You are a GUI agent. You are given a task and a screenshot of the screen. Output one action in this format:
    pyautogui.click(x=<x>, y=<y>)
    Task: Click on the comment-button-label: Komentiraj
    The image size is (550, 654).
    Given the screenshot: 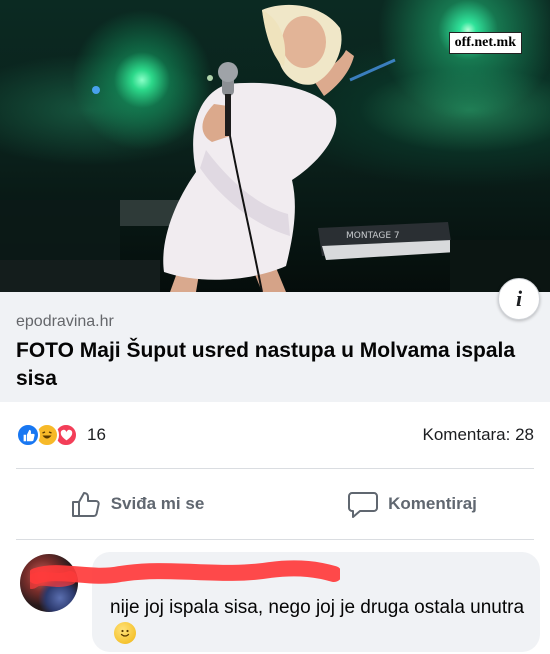 What is the action you would take?
    pyautogui.click(x=432, y=503)
    